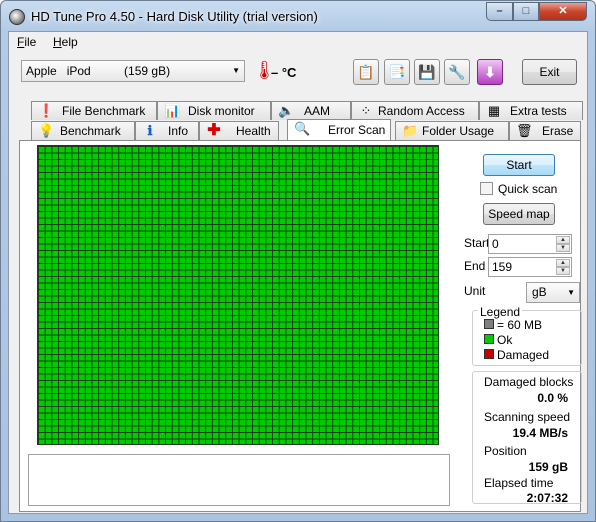  Describe the element at coordinates (548, 467) in the screenshot. I see `position-value: 159 gB` at that location.